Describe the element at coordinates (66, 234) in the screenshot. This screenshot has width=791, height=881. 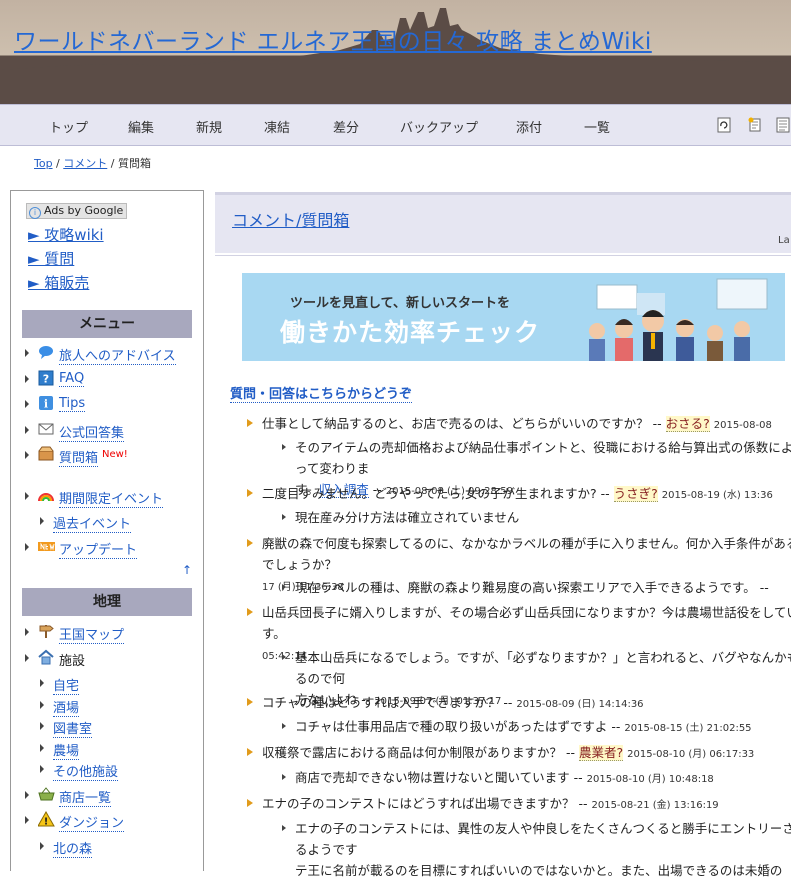
I see `ad-link-wiki: ► 攻略wiki` at that location.